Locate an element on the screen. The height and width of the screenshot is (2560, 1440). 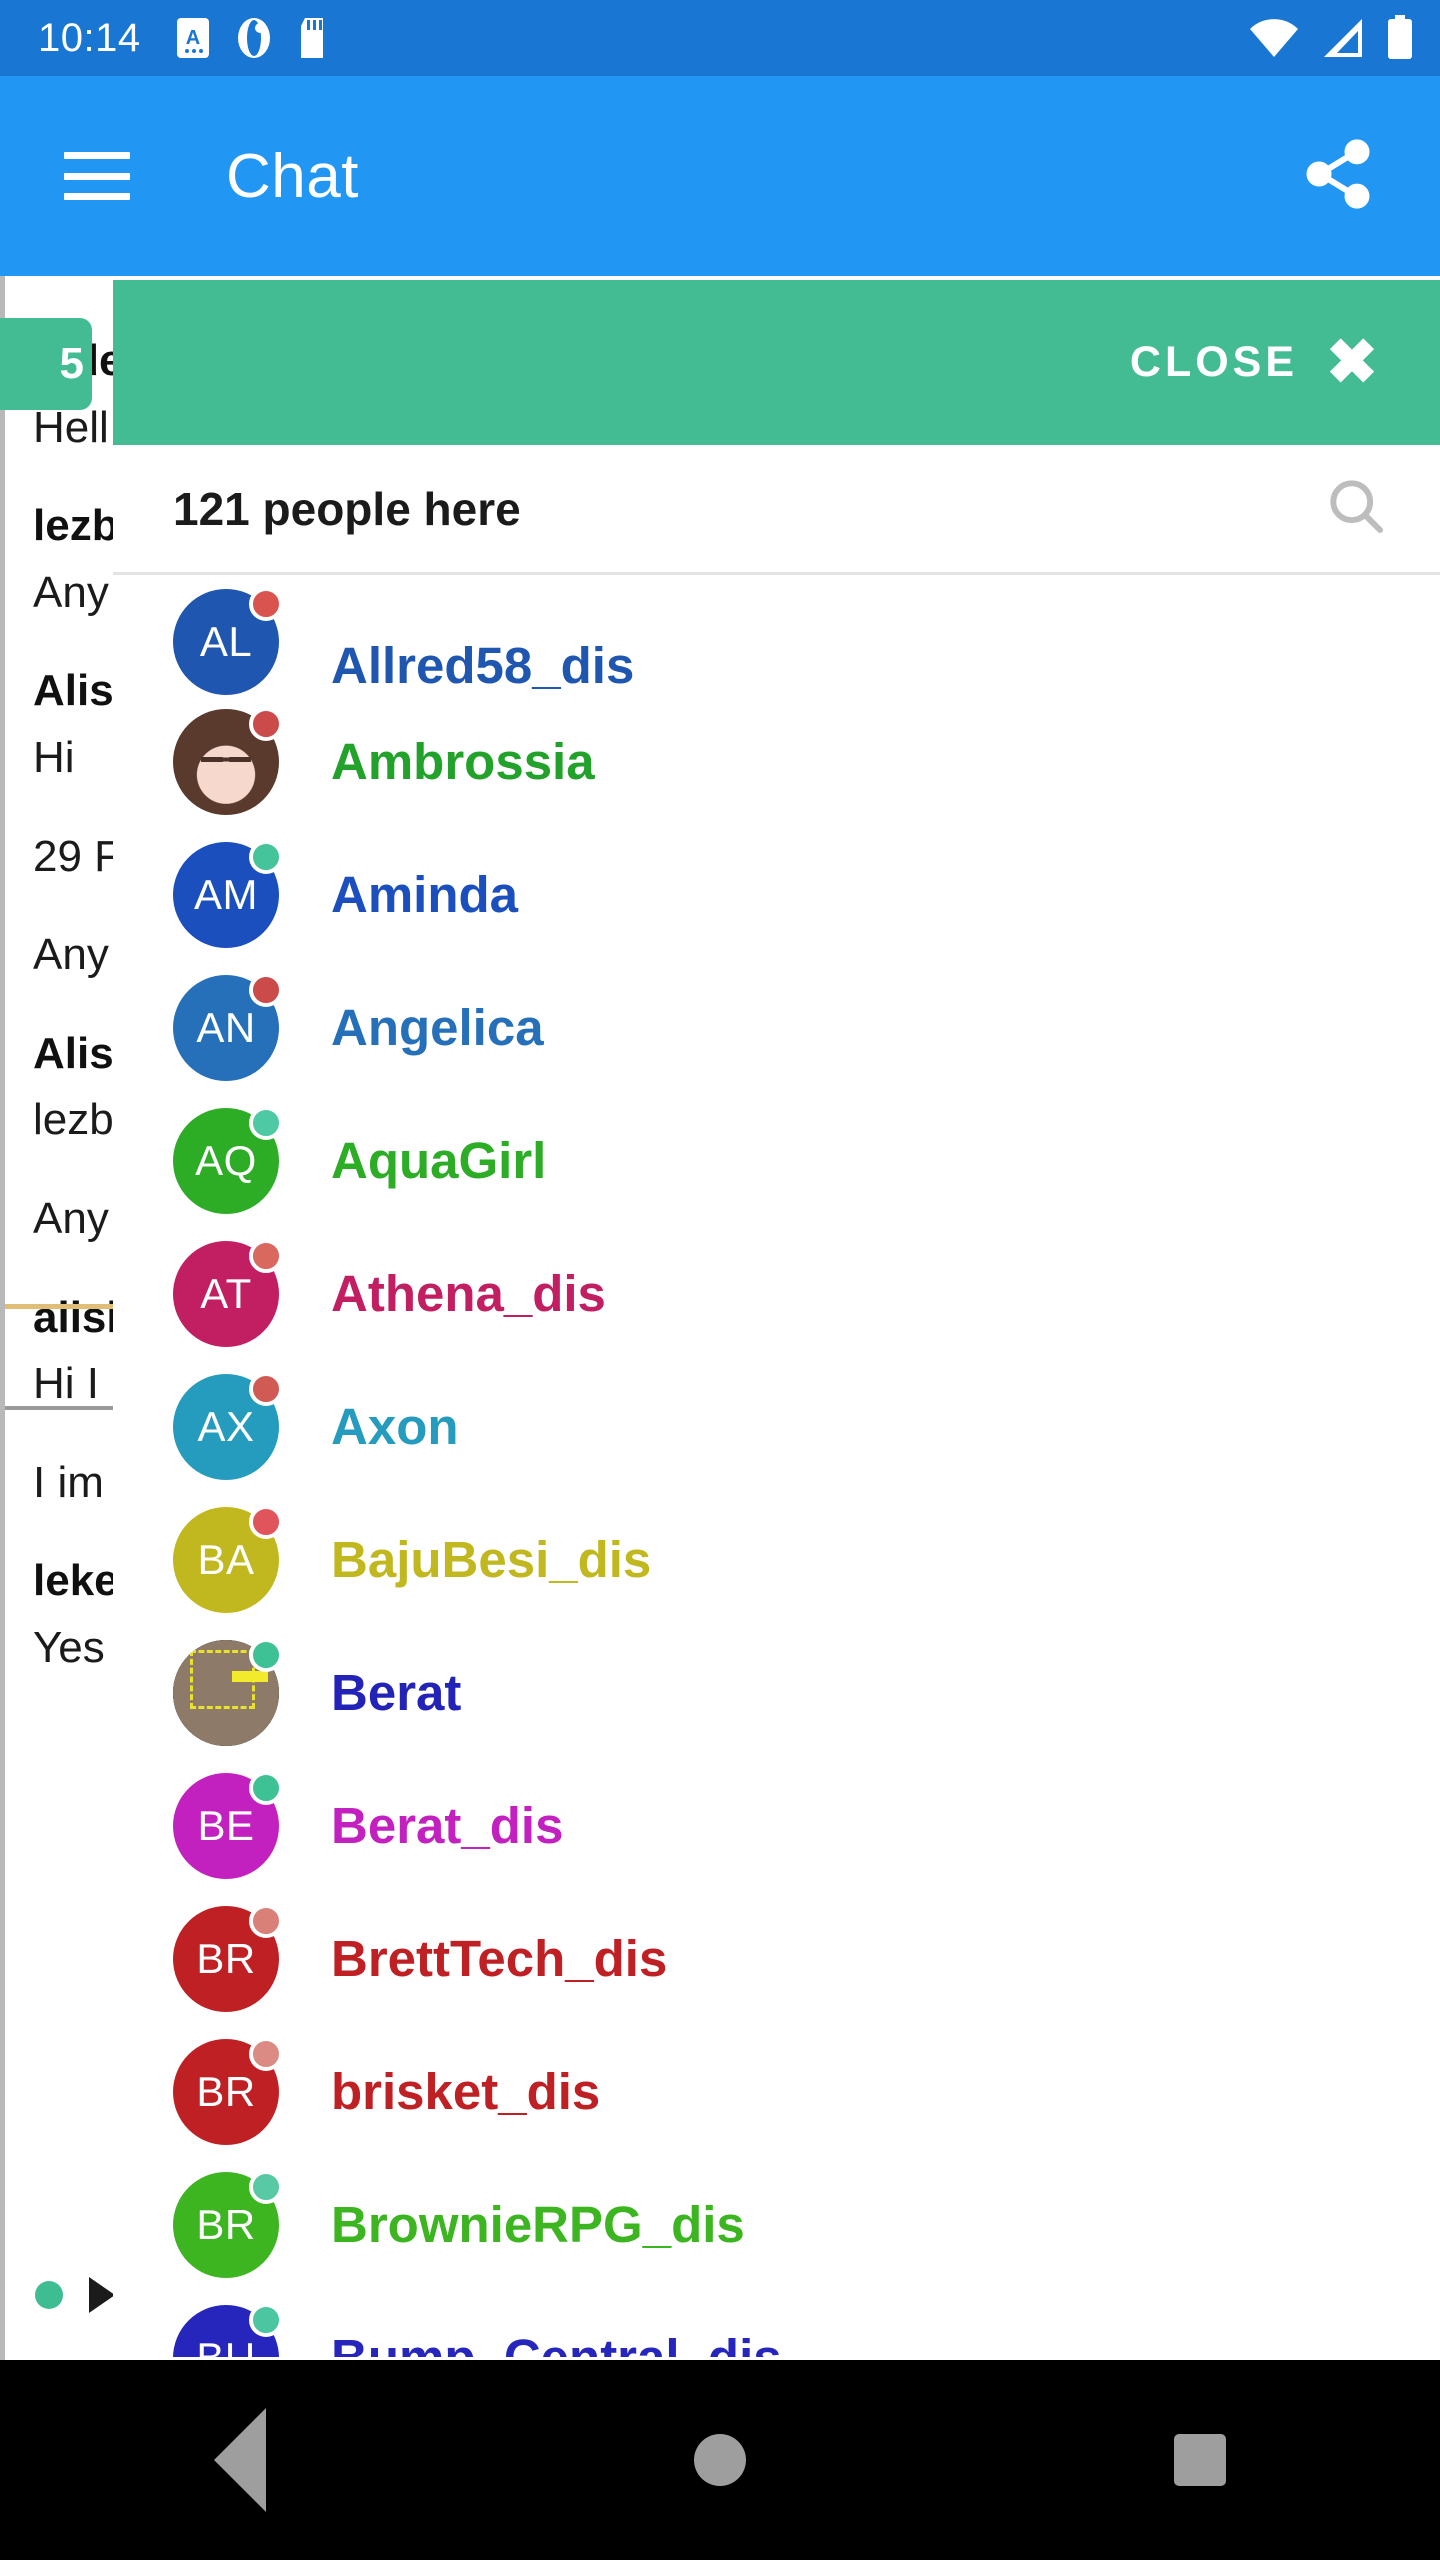
android-nav-bar is located at coordinates (720, 2460).